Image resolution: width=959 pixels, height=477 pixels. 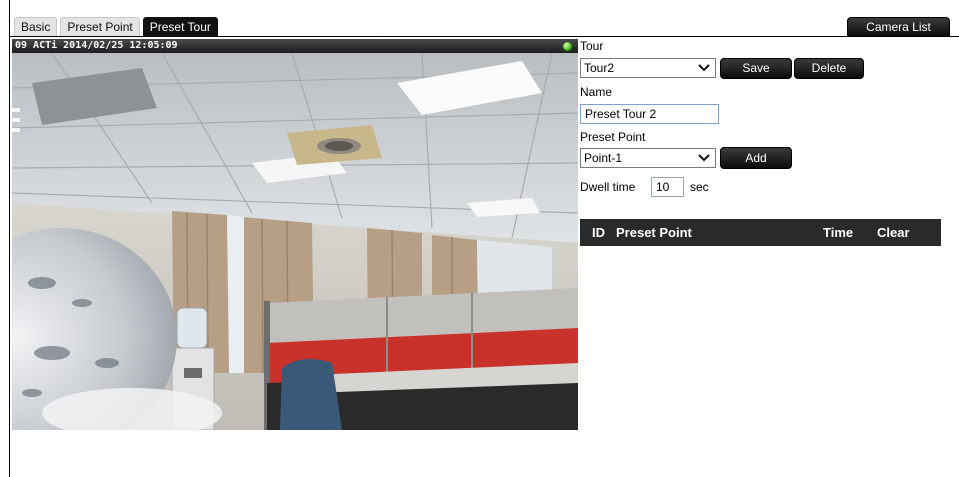 I want to click on tour-points-table-header: ID Preset Point Time Clear, so click(x=760, y=232).